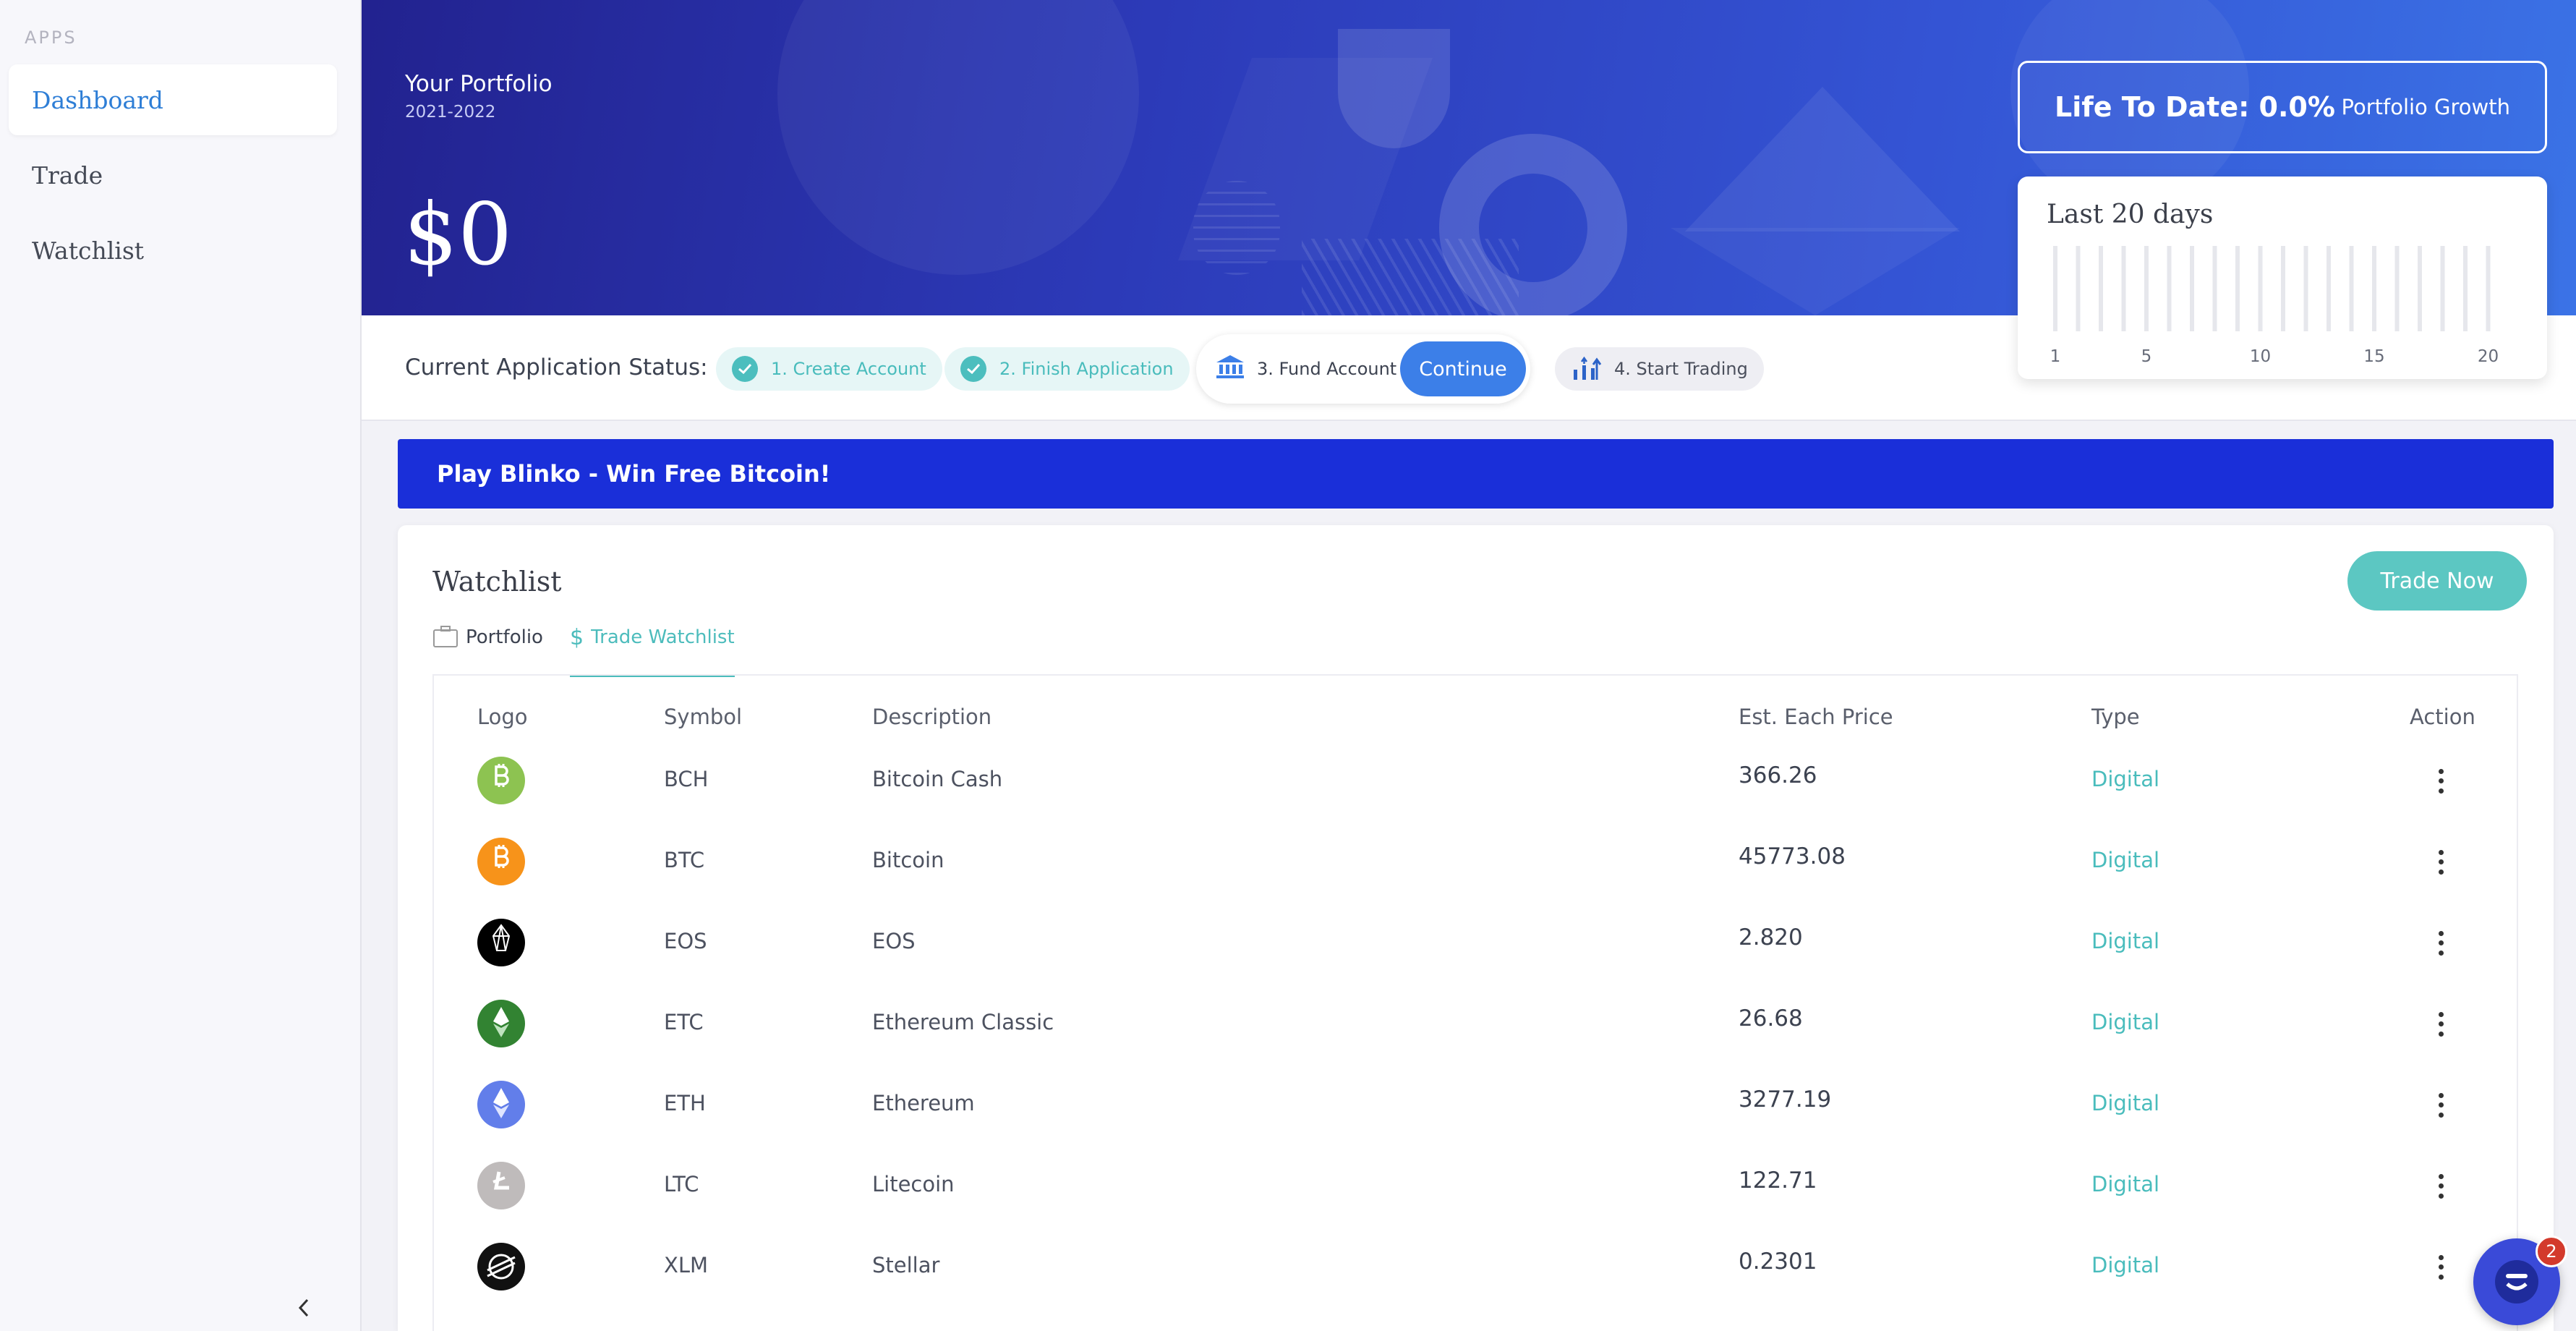 The image size is (2576, 1331). What do you see at coordinates (681, 1184) in the screenshot?
I see `row-symbol: LTC` at bounding box center [681, 1184].